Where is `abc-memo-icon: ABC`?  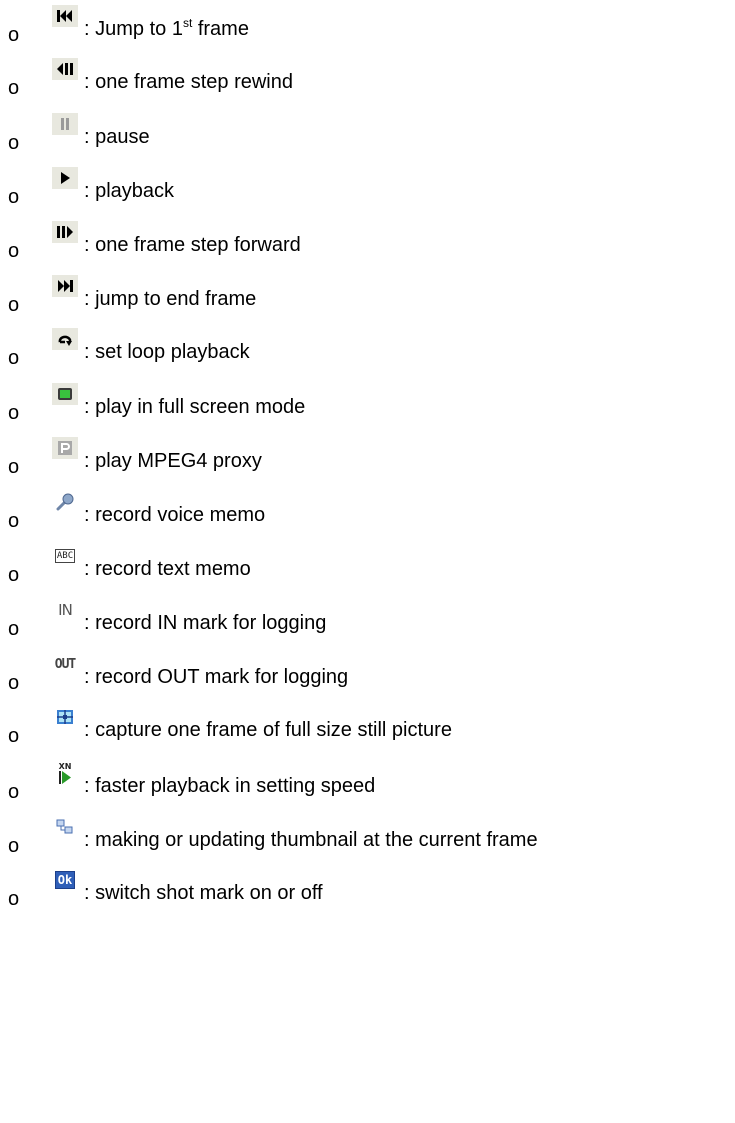 abc-memo-icon: ABC is located at coordinates (65, 556).